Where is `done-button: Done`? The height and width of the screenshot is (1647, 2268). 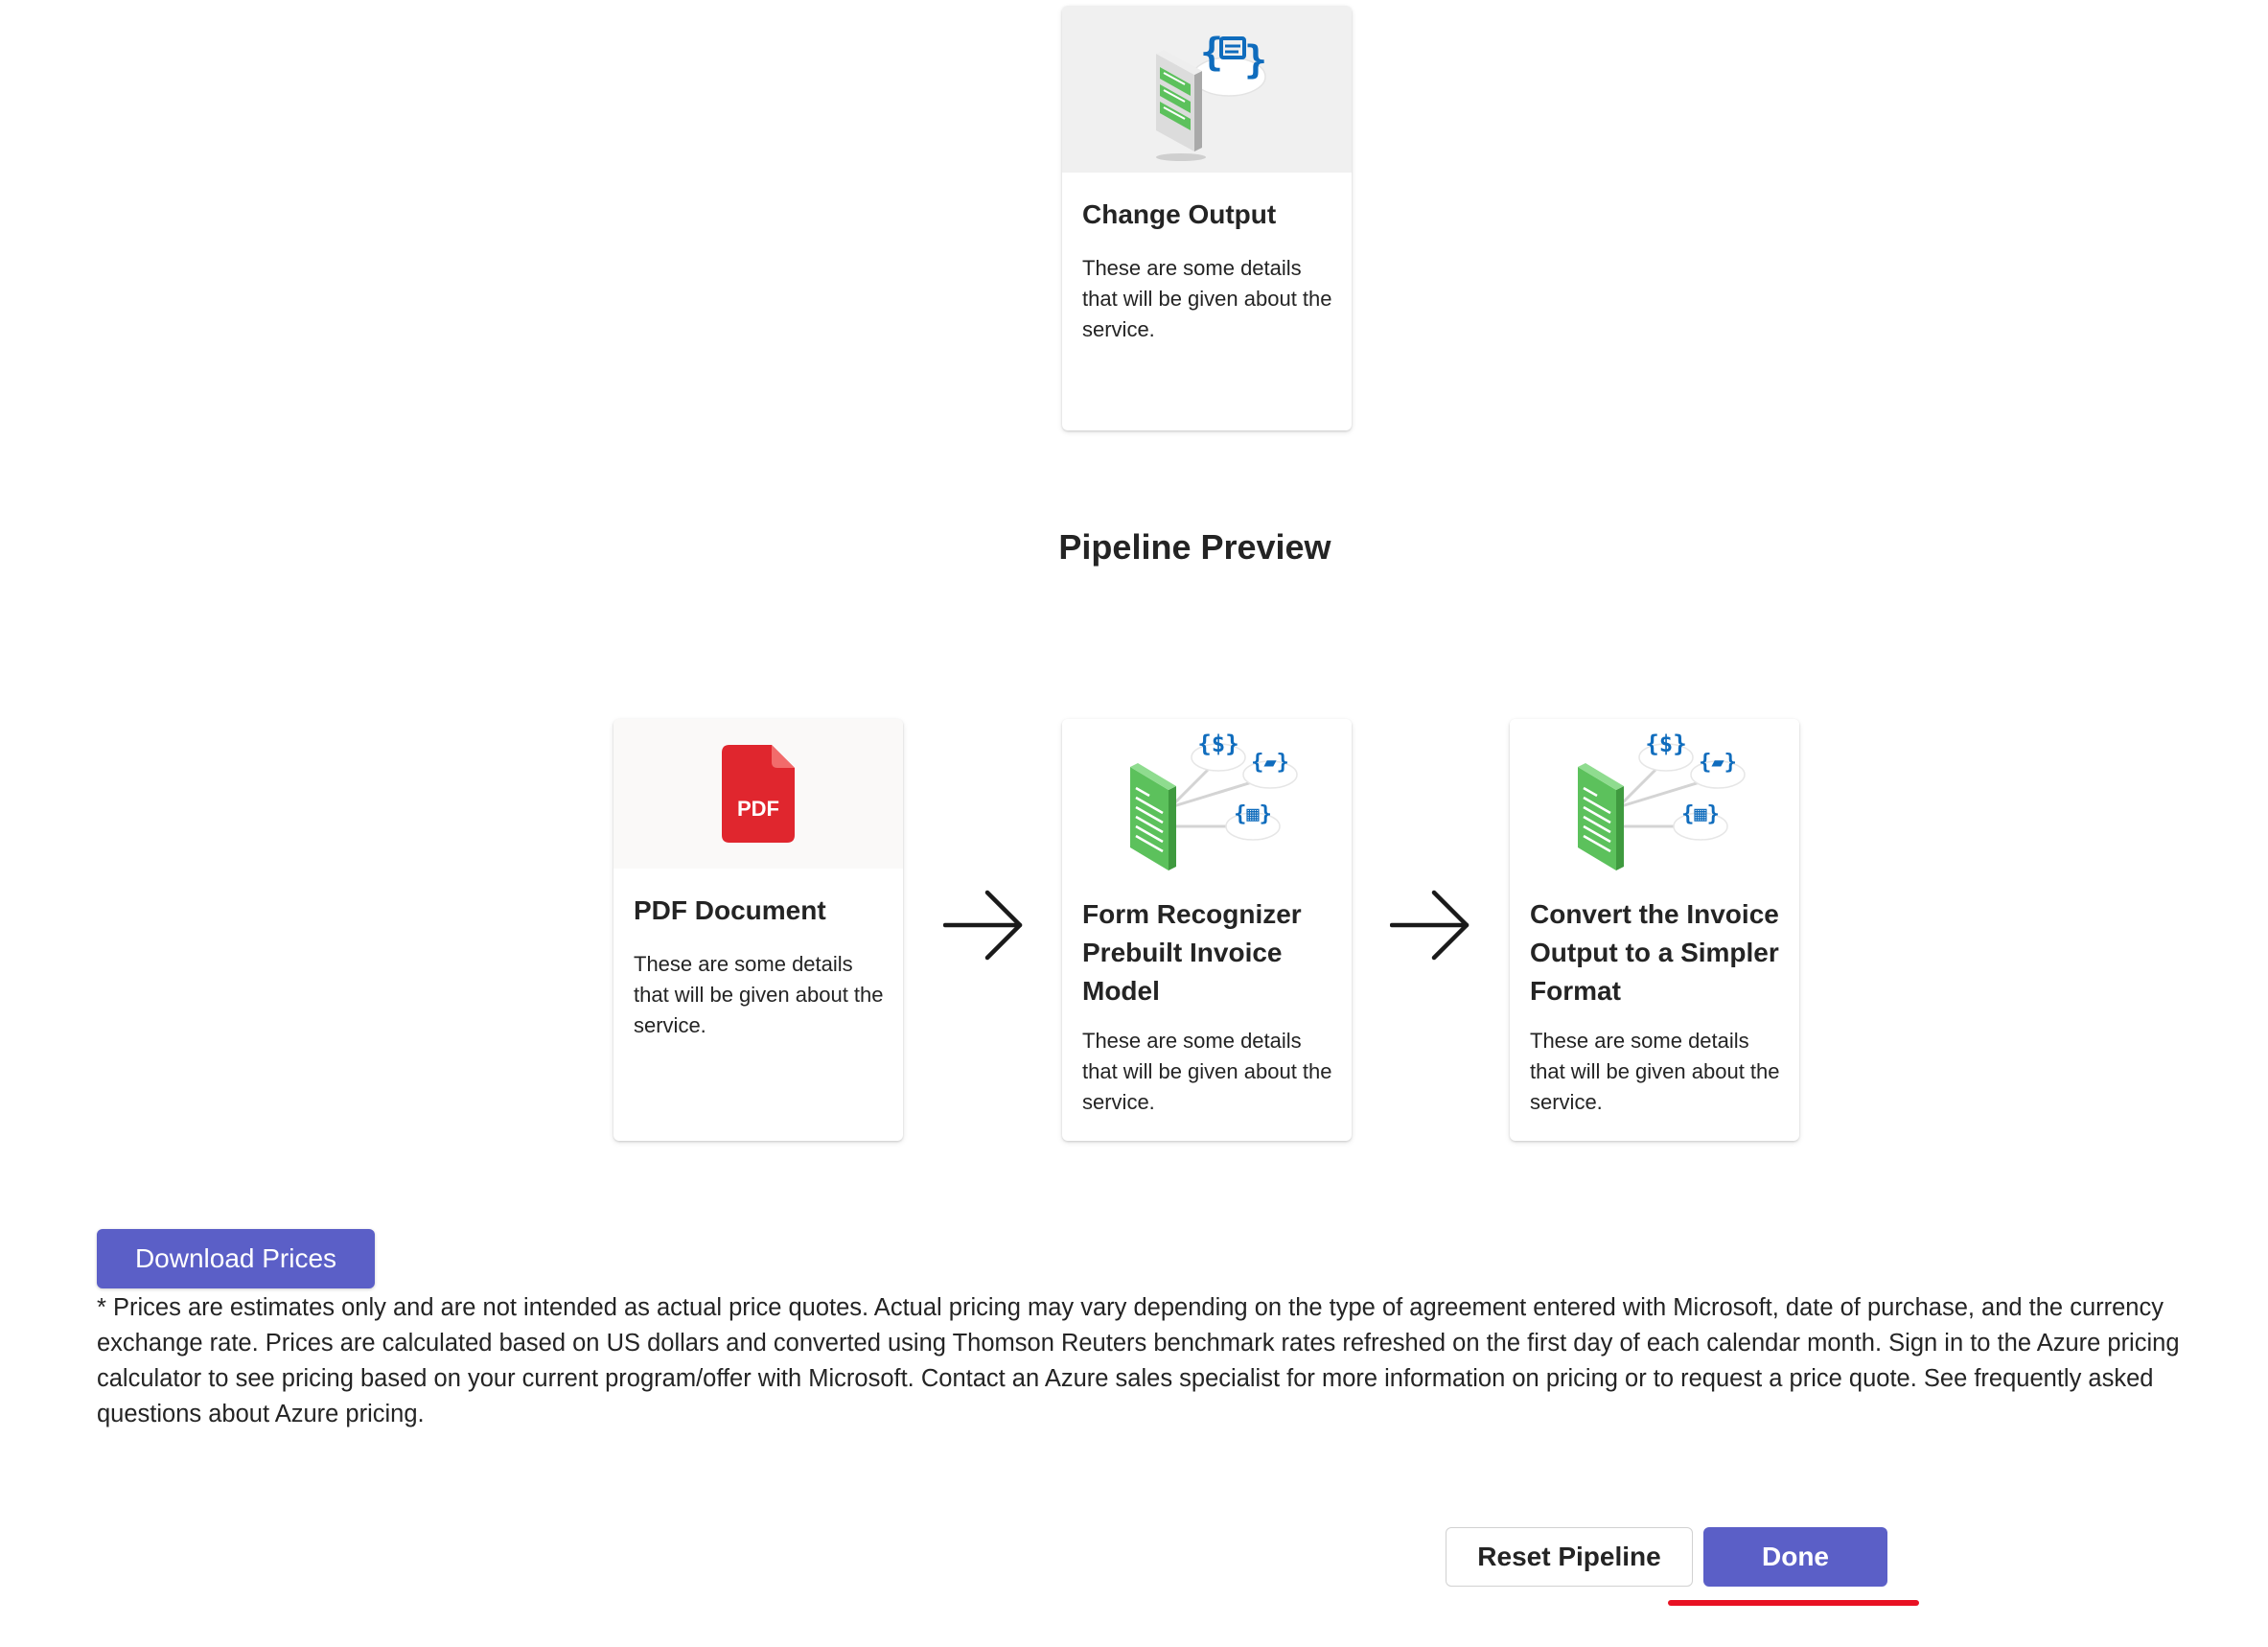
done-button: Done is located at coordinates (1795, 1557).